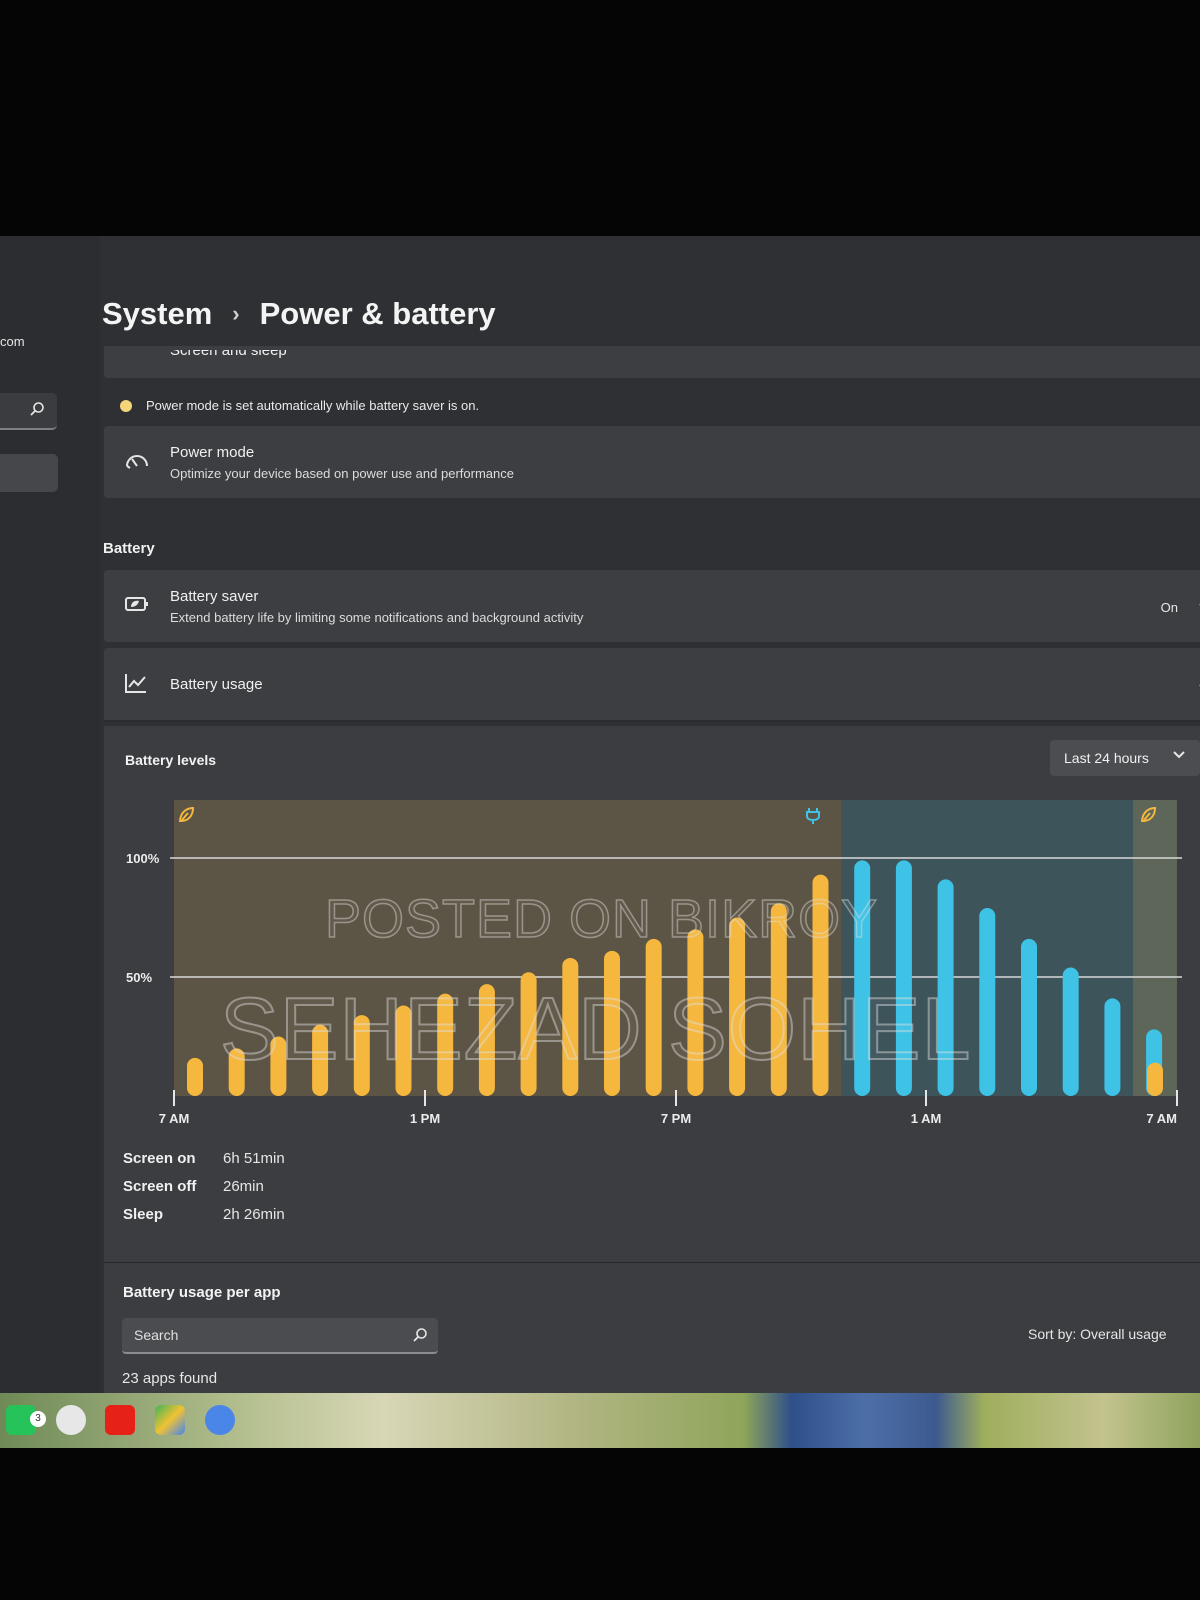 The height and width of the screenshot is (1600, 1200). What do you see at coordinates (160, 1186) in the screenshot?
I see `stat-label: Screen off` at bounding box center [160, 1186].